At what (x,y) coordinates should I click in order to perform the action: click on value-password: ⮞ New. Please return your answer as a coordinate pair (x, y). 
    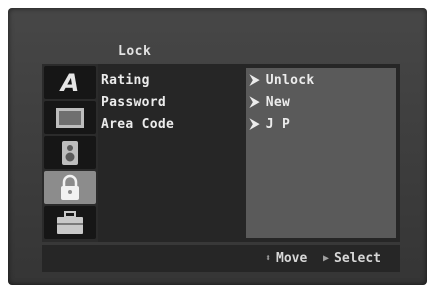
    Looking at the image, I should click on (270, 102).